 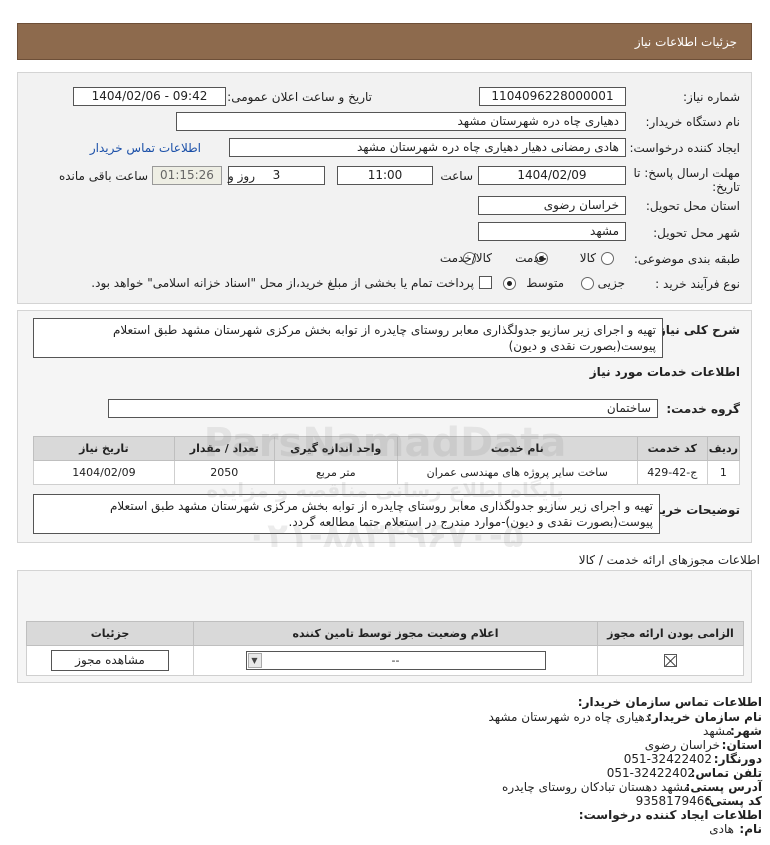 I want to click on col-date: تاریخ نیاز, so click(x=104, y=448).